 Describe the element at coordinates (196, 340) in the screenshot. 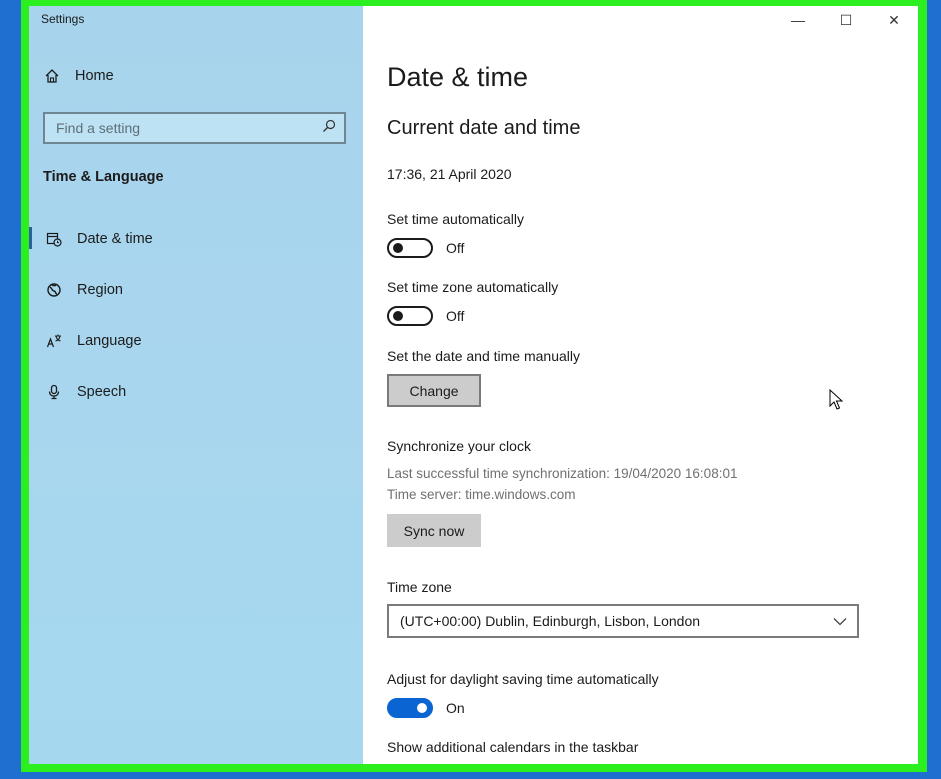

I see `nav-item-language: Language` at that location.